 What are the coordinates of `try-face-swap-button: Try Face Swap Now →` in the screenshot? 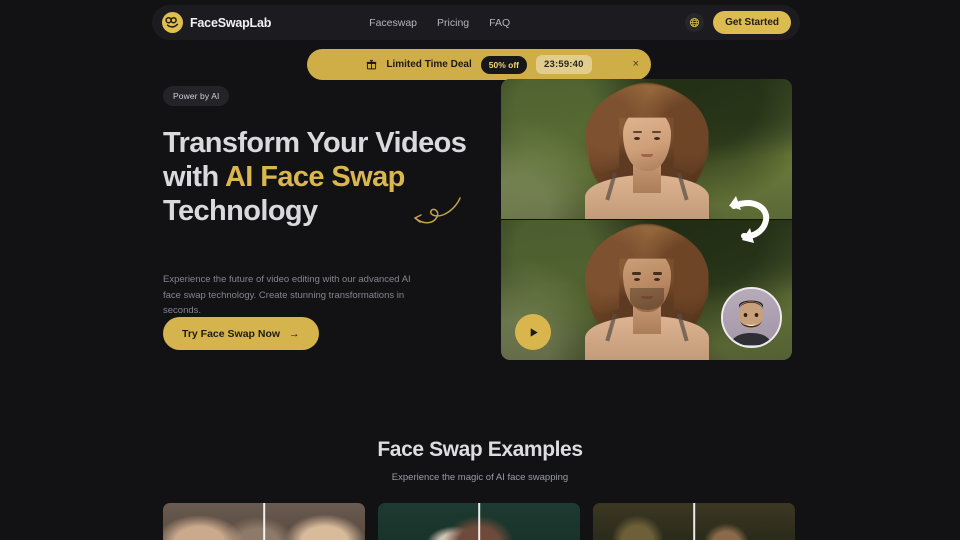 It's located at (241, 333).